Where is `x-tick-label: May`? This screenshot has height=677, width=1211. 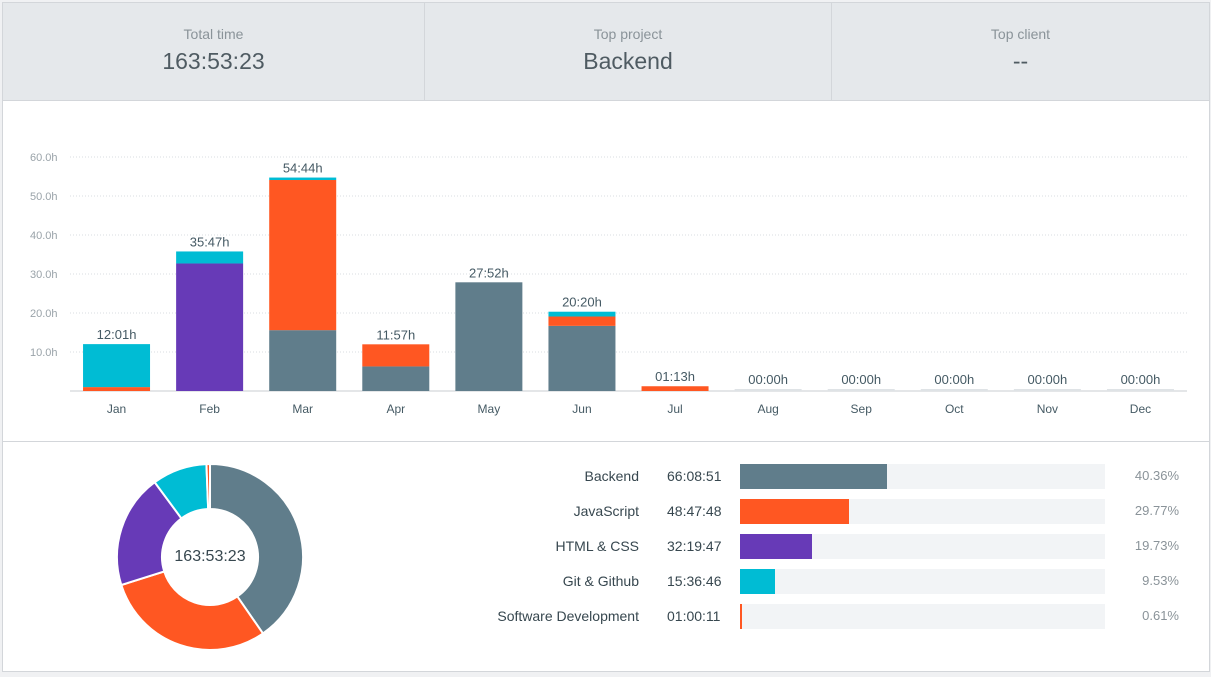 x-tick-label: May is located at coordinates (489, 409).